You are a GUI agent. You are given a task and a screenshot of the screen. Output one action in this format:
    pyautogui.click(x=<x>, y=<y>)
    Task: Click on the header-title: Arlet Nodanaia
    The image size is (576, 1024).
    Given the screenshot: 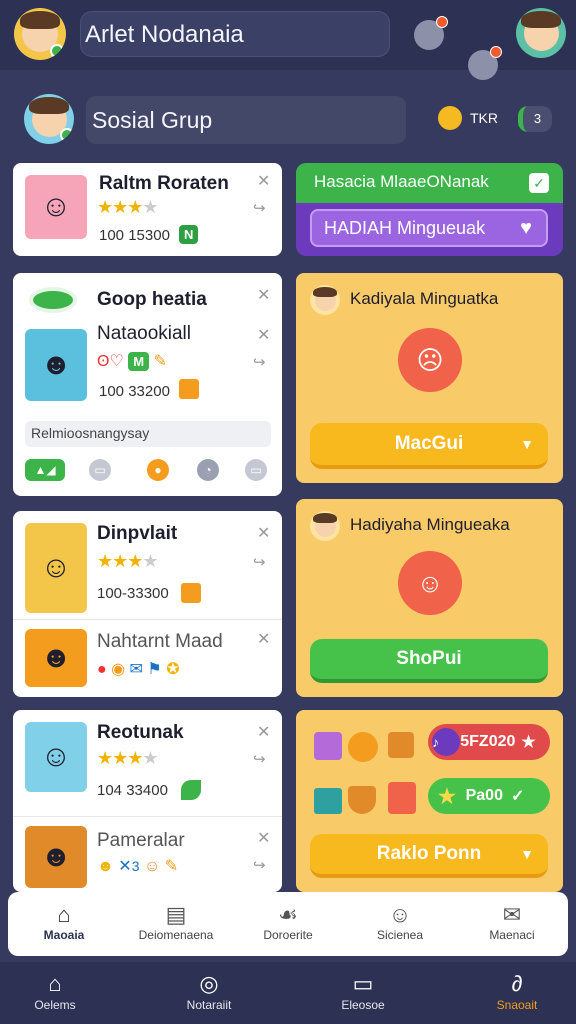 What is the action you would take?
    pyautogui.click(x=235, y=34)
    